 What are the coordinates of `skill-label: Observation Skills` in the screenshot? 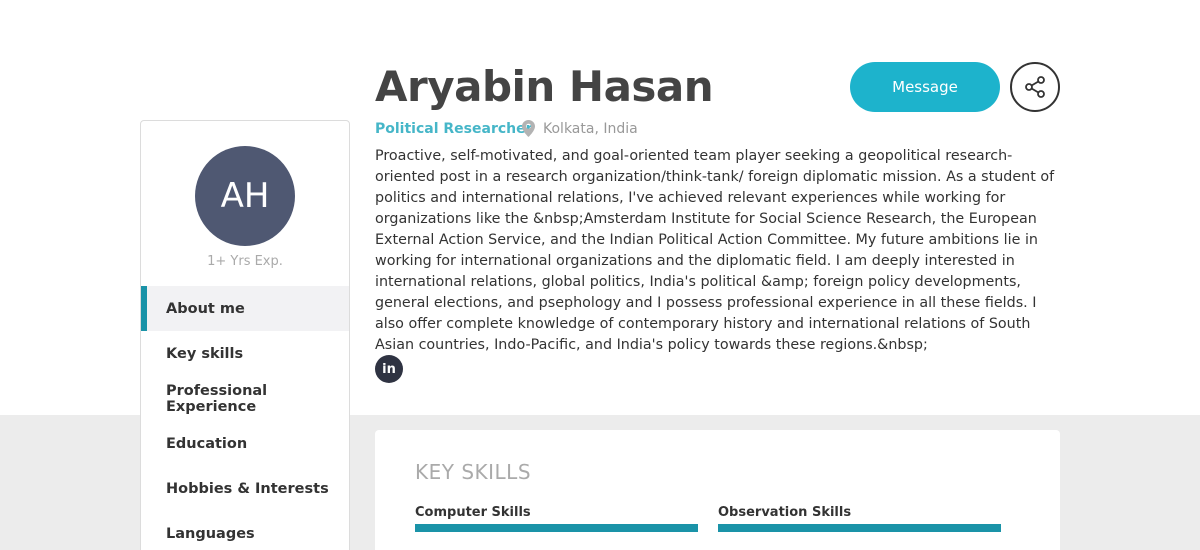 It's located at (785, 512).